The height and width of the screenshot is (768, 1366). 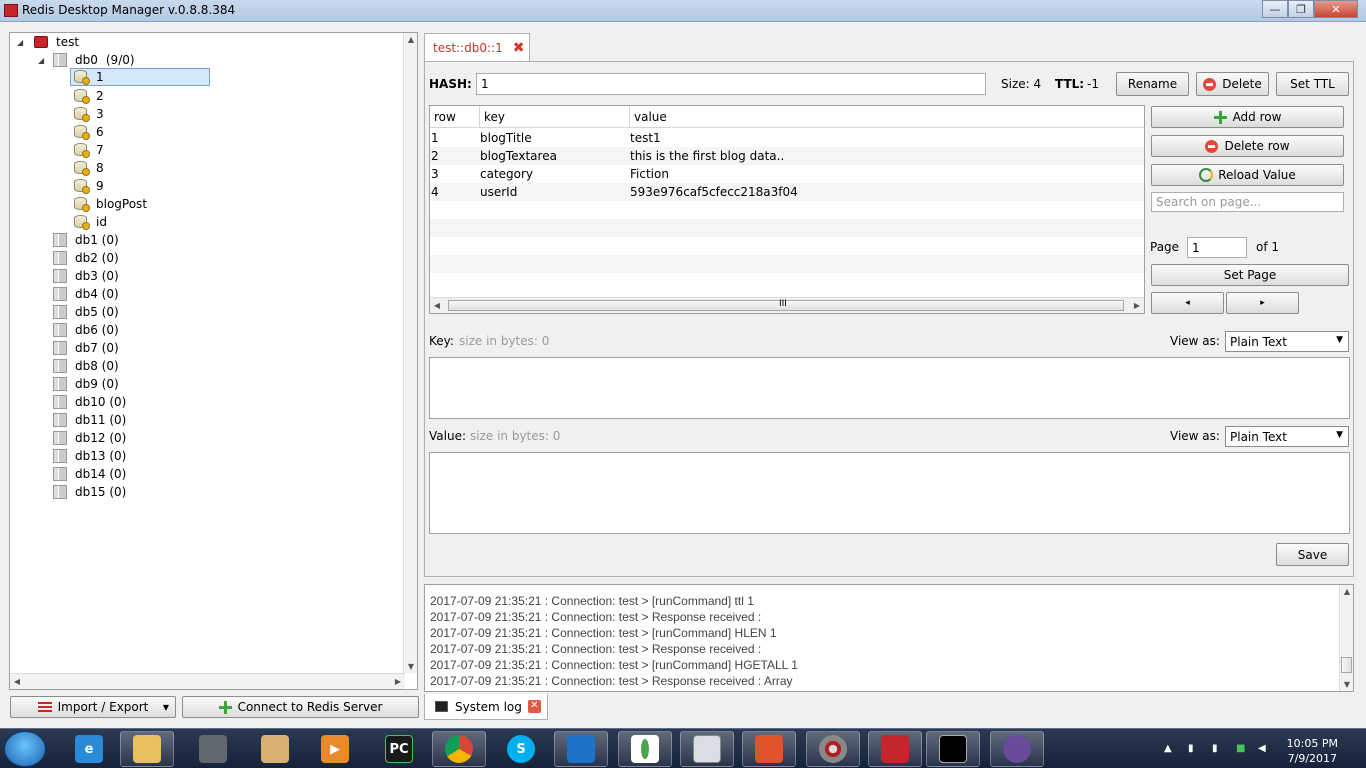 What do you see at coordinates (399, 749) in the screenshot?
I see `taskbar-pycharm: PC` at bounding box center [399, 749].